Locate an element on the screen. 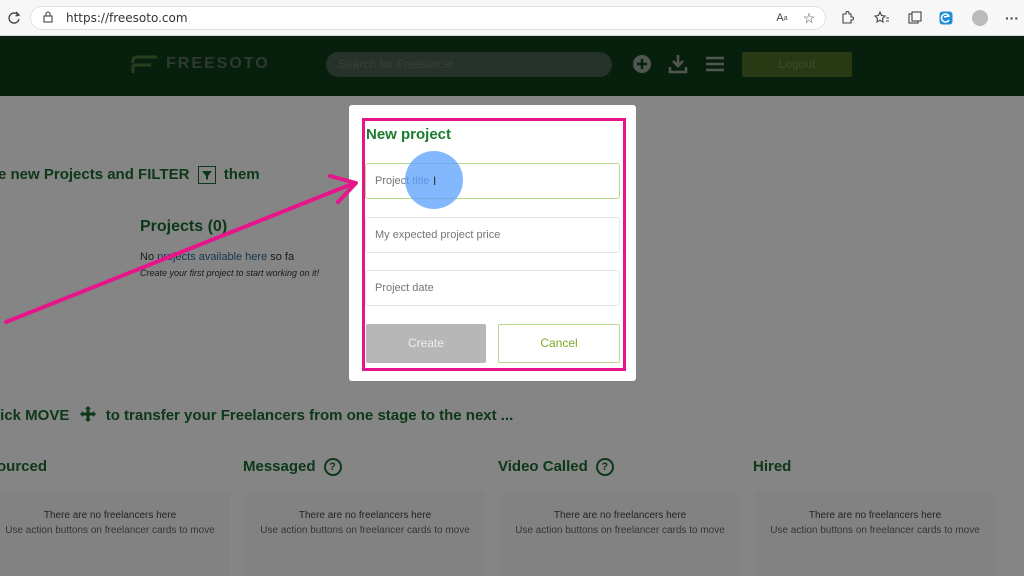 The height and width of the screenshot is (576, 1024). favorite-star-icon: ☆ is located at coordinates (809, 18).